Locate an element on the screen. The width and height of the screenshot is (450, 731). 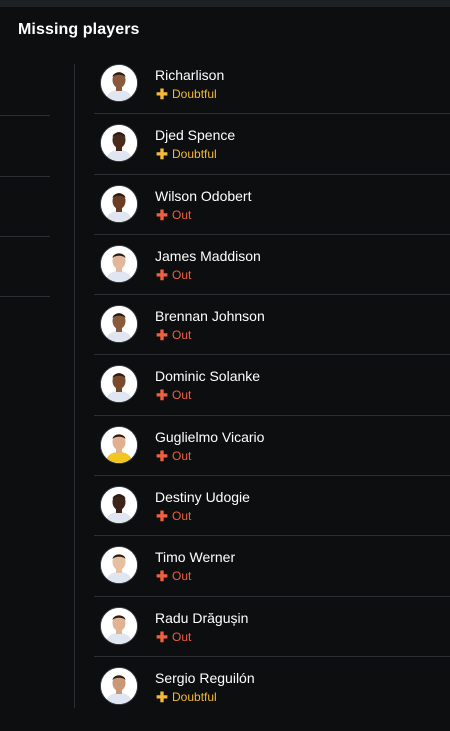
player-row: Timo Werner ✚ Out is located at coordinates (272, 566).